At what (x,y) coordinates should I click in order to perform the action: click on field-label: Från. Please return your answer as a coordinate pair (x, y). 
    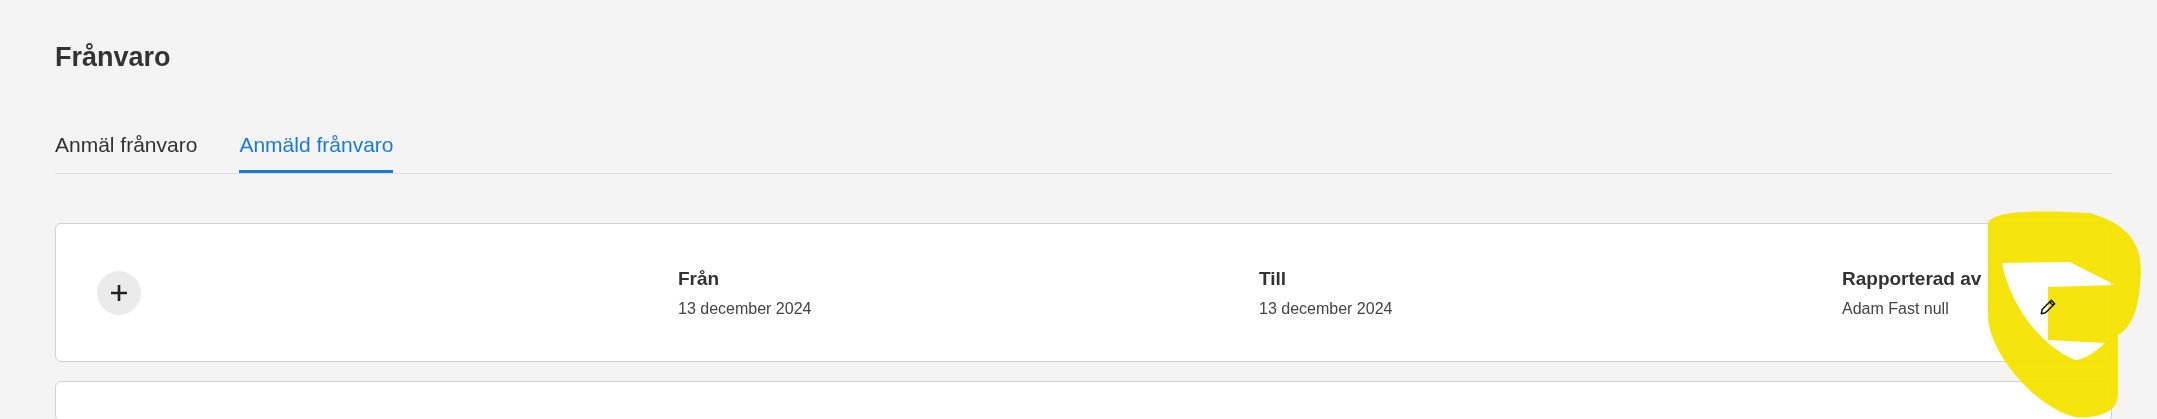
    Looking at the image, I should click on (699, 278).